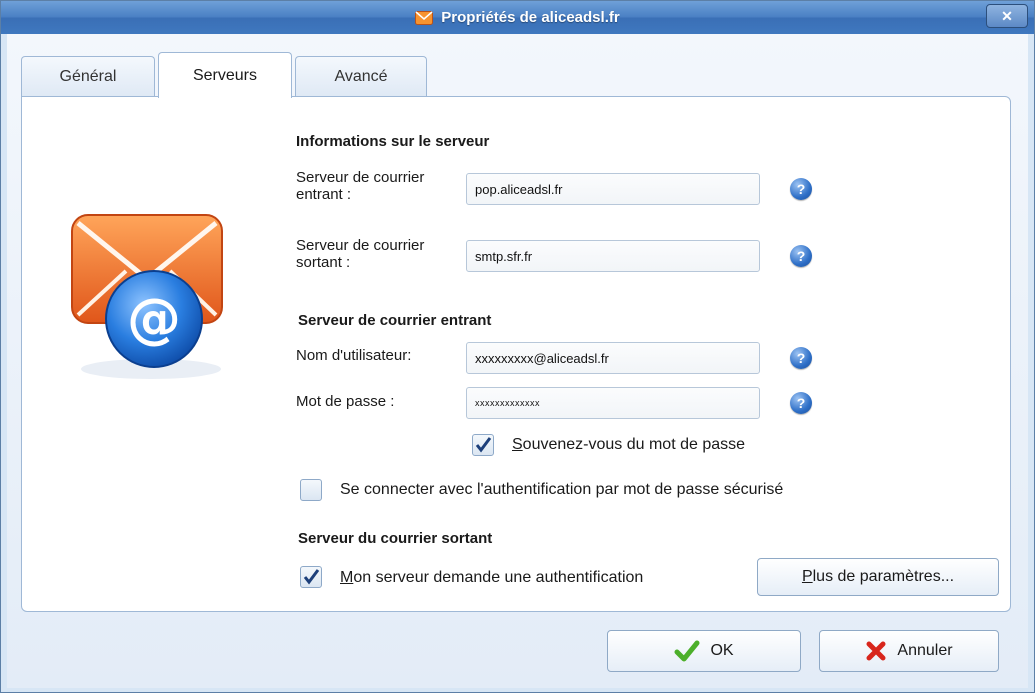  What do you see at coordinates (354, 355) in the screenshot?
I see `username-label: Nom d'utilisateur:` at bounding box center [354, 355].